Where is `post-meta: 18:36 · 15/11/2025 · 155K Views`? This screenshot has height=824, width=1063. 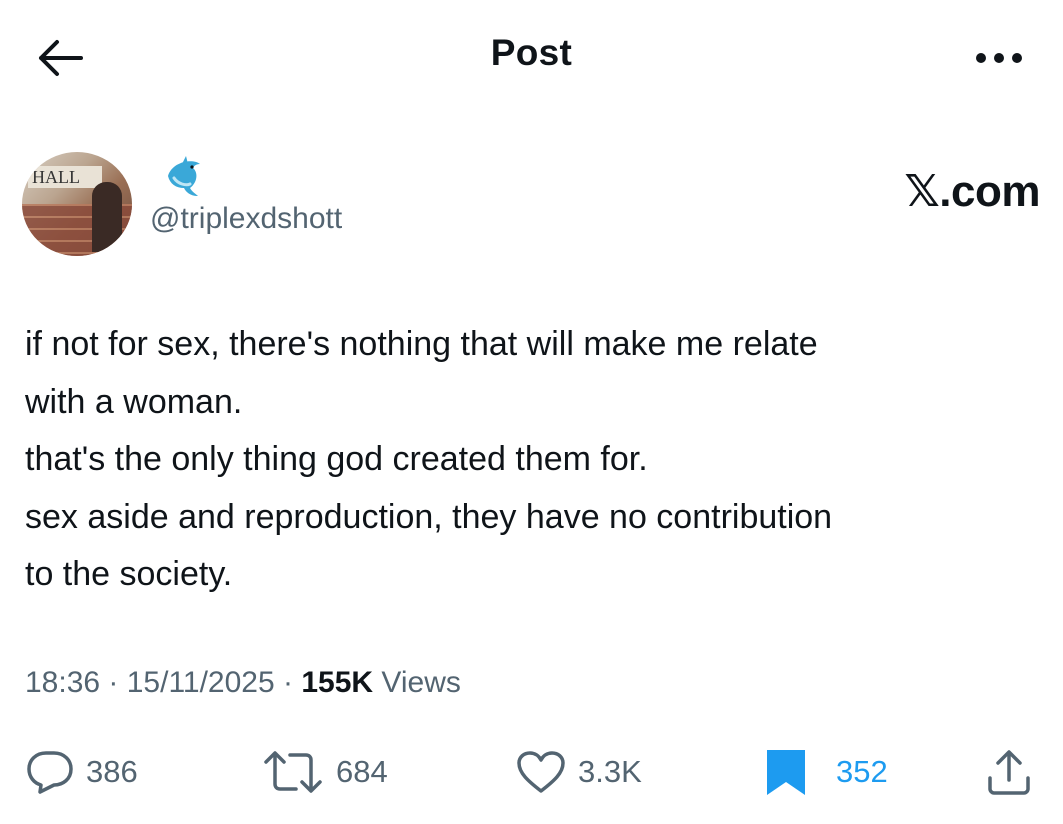
post-meta: 18:36 · 15/11/2025 · 155K Views is located at coordinates (243, 683).